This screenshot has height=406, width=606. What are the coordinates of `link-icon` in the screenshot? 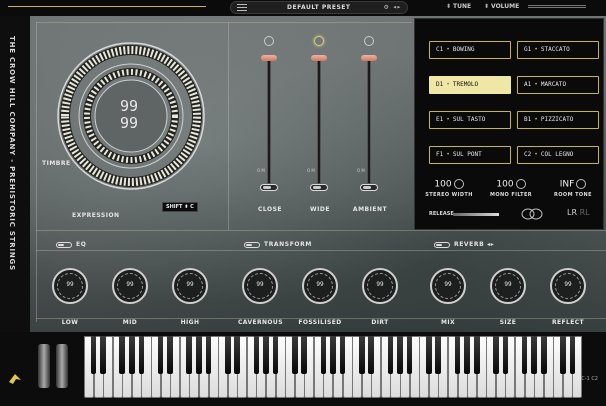 It's located at (532, 214).